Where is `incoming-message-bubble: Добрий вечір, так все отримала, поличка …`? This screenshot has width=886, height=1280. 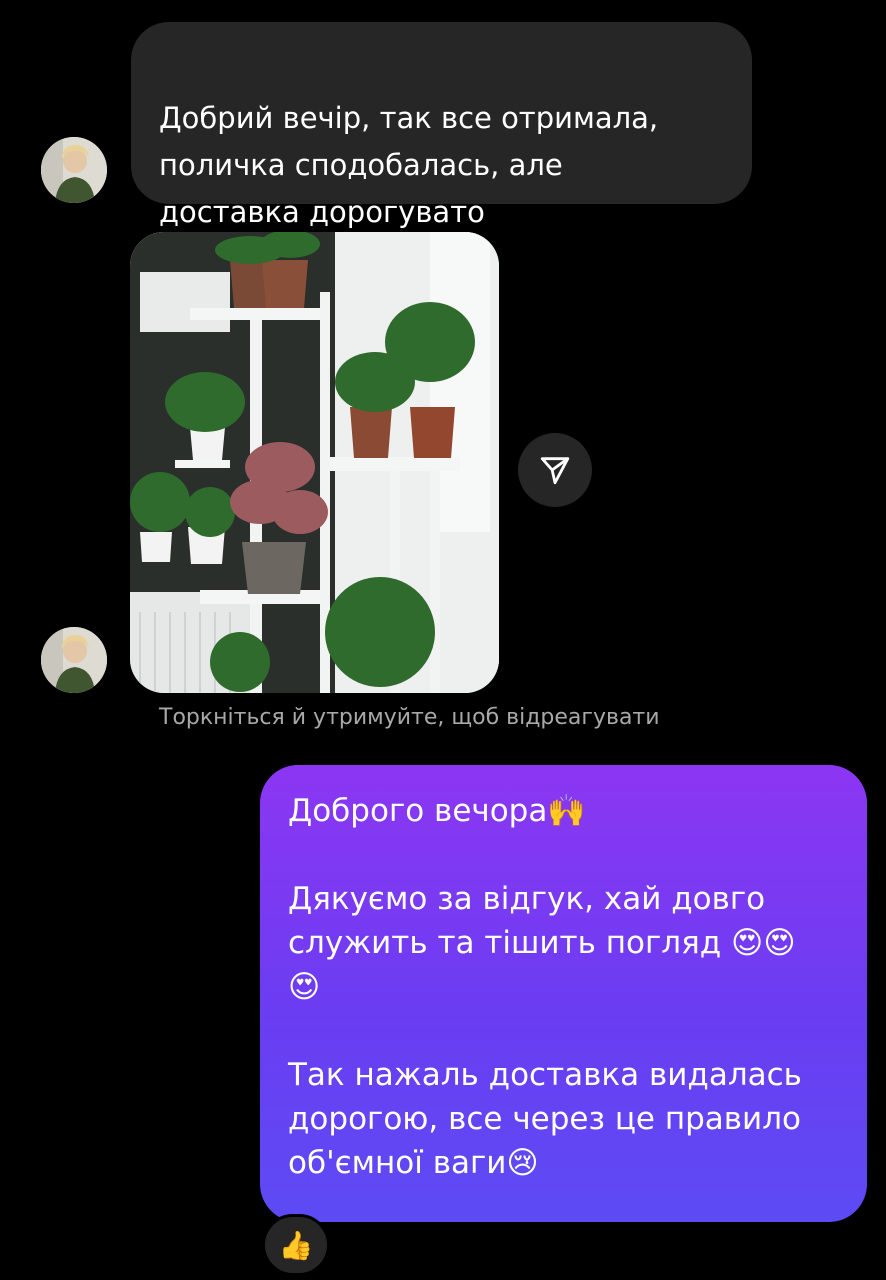
incoming-message-bubble: Добрий вечір, так все отримала, поличка … is located at coordinates (441, 125).